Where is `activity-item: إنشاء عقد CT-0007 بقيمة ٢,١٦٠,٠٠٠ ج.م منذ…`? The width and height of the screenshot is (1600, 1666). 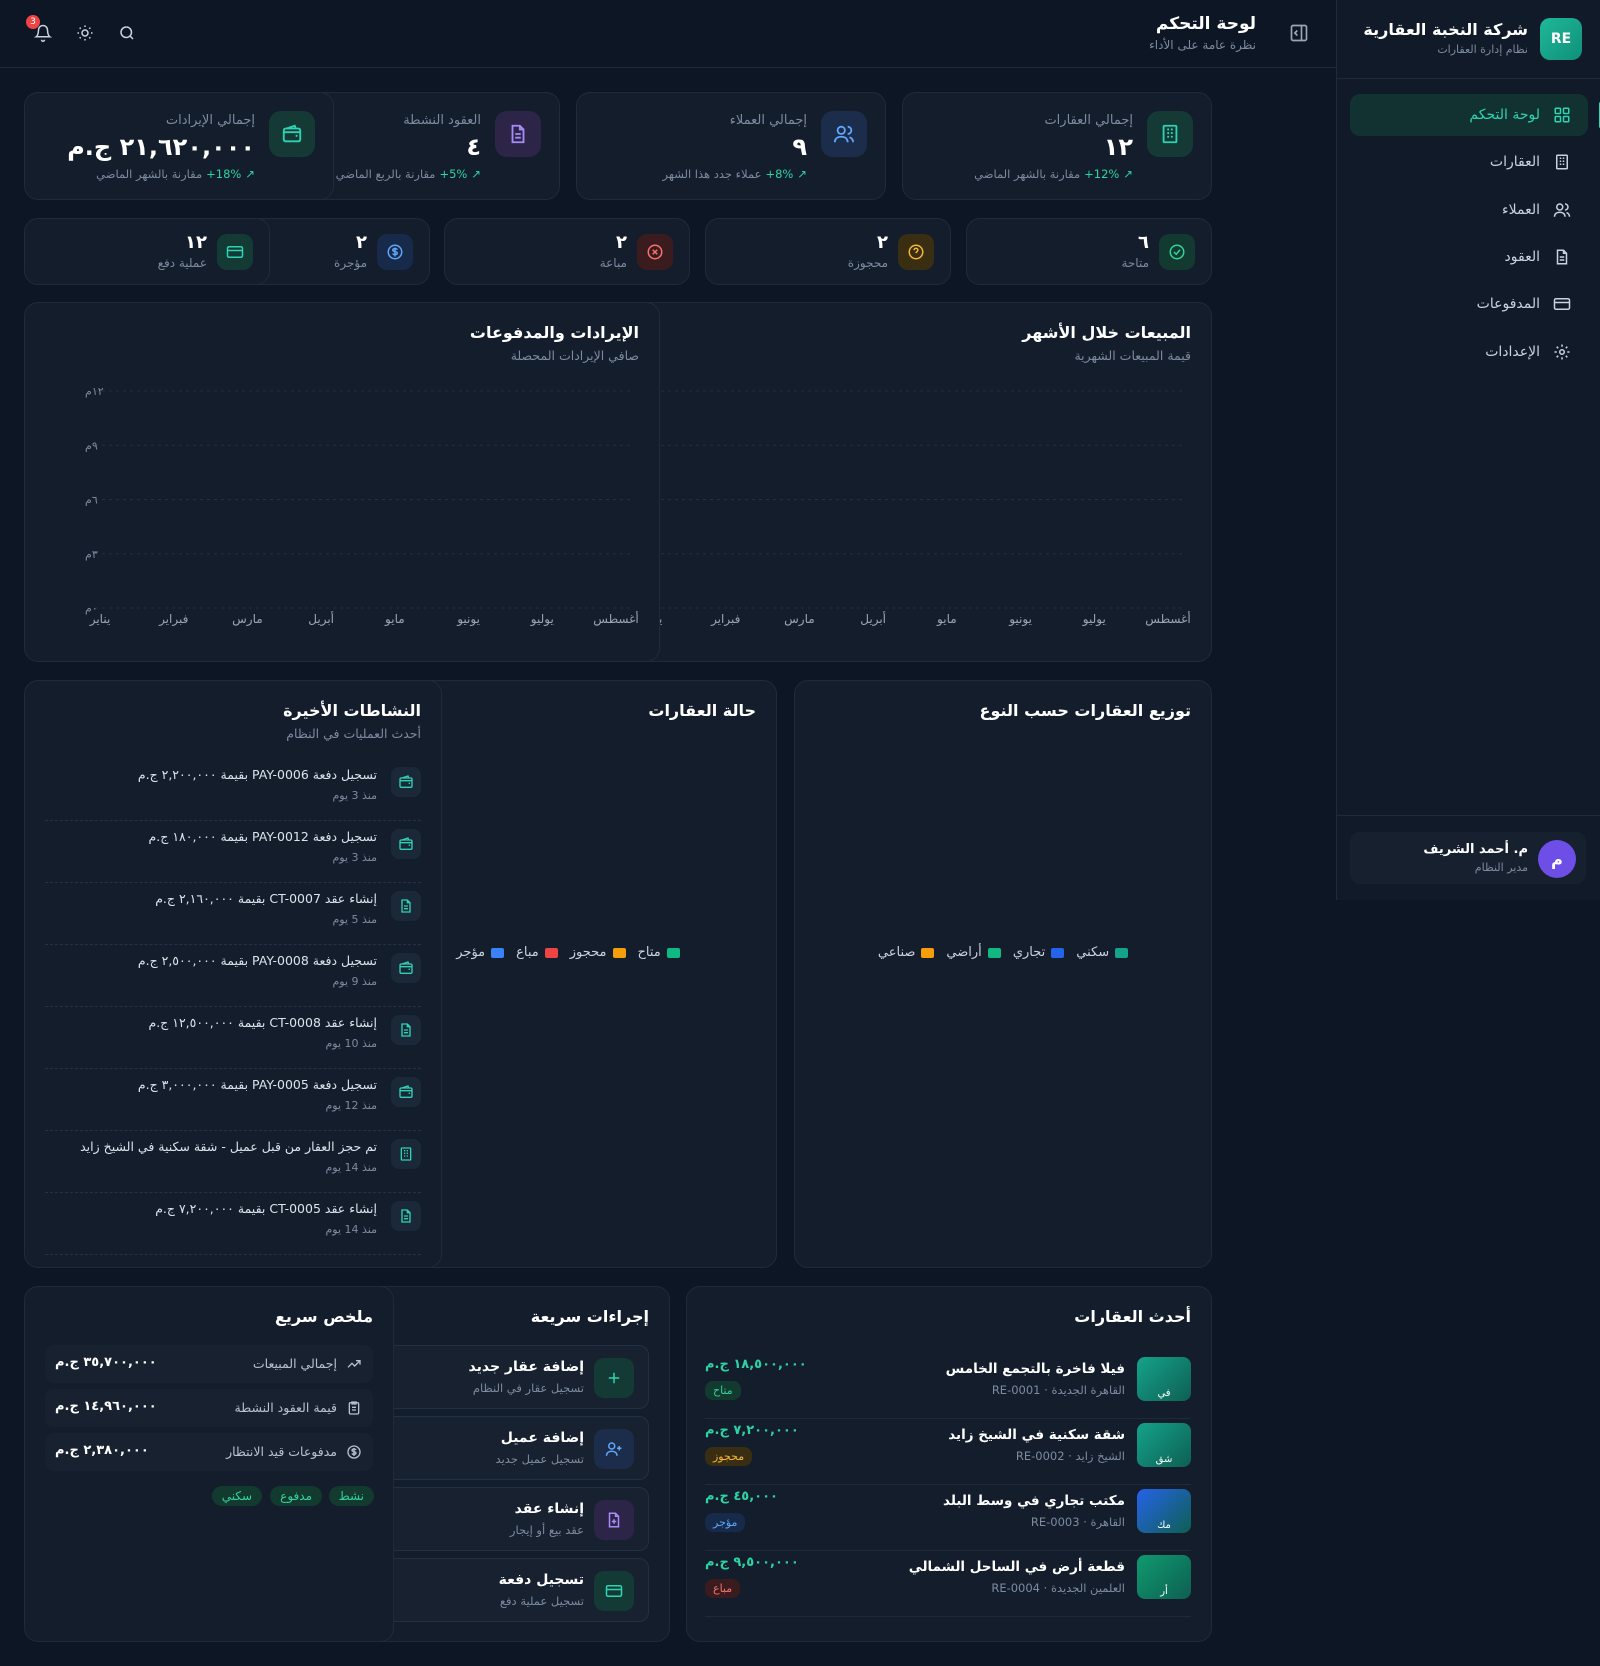
activity-item: إنشاء عقد CT-0007 بقيمة ٢,١٦٠,٠٠٠ ج.م منذ… is located at coordinates (233, 914).